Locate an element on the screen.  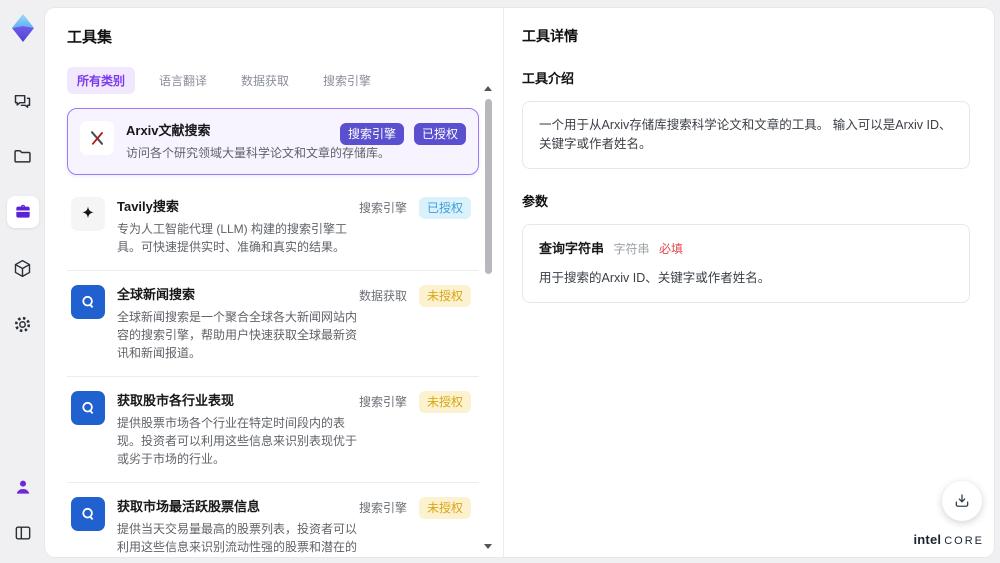
required-badge: 必填 is located at coordinates (671, 249).